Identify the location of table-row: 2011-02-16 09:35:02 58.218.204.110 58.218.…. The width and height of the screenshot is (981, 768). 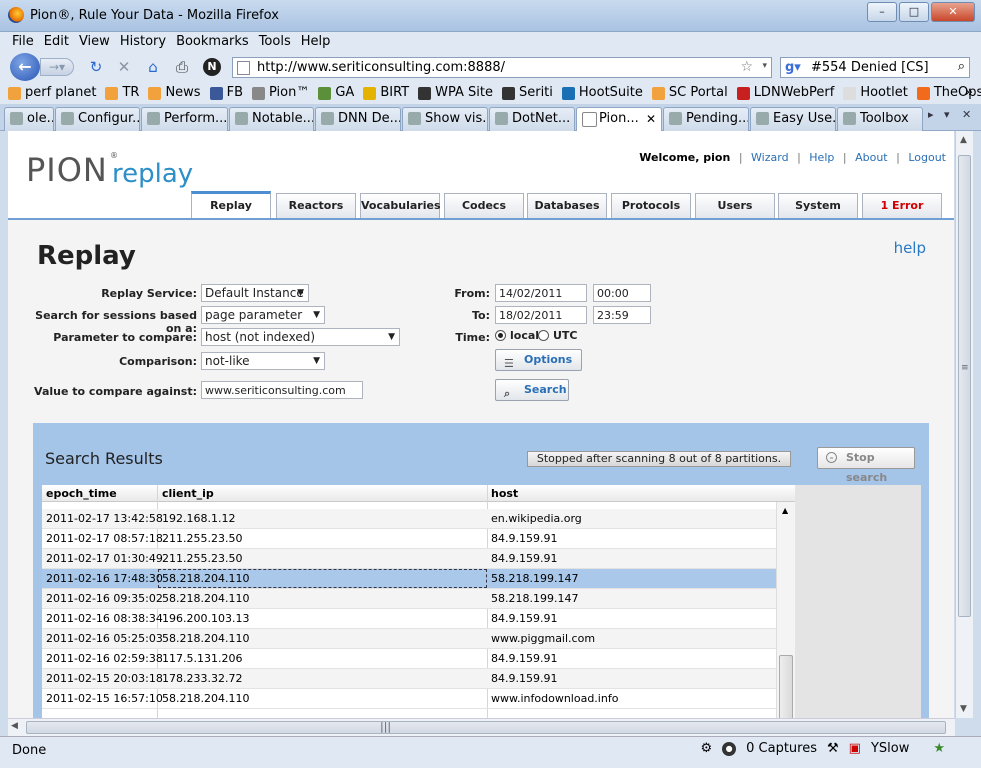
(409, 599).